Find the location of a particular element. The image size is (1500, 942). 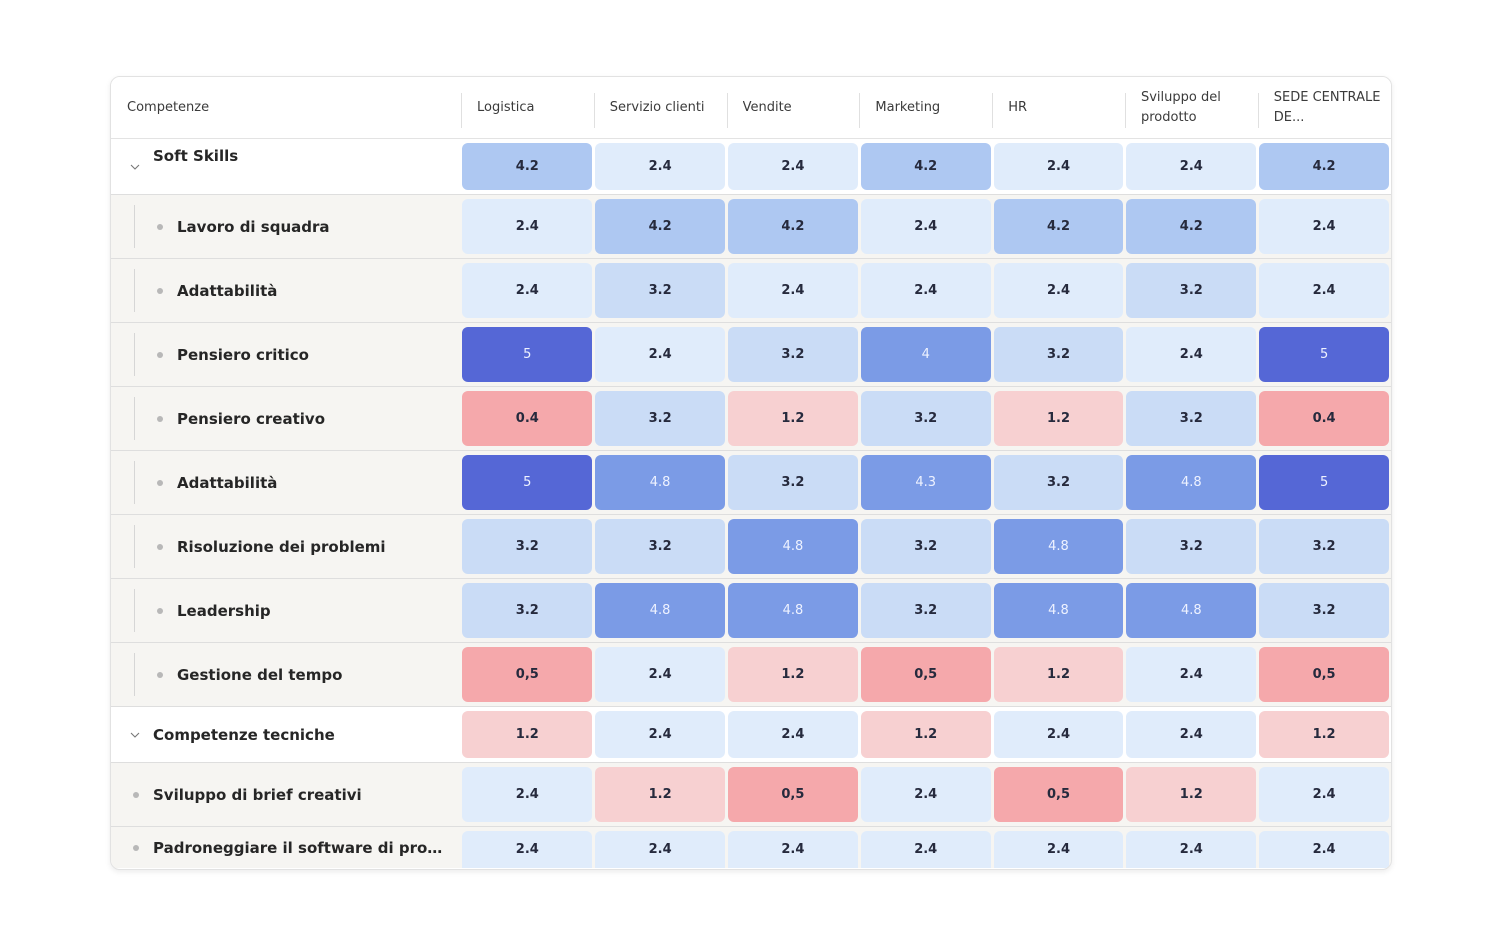

header-col-4: HR is located at coordinates (1058, 107).